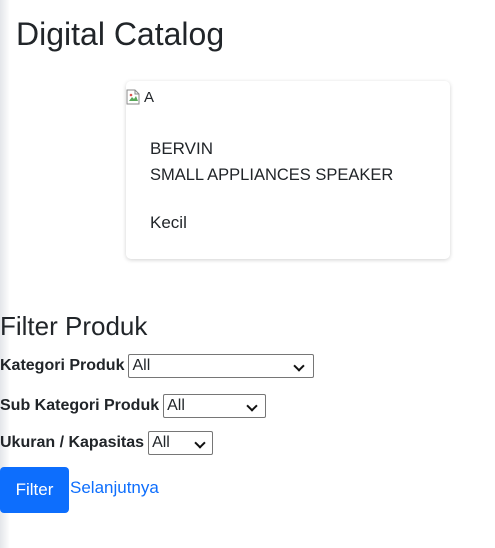 This screenshot has width=495, height=548. Describe the element at coordinates (272, 175) in the screenshot. I see `product-name: SMALL APPLIANCES SPEAKER` at that location.